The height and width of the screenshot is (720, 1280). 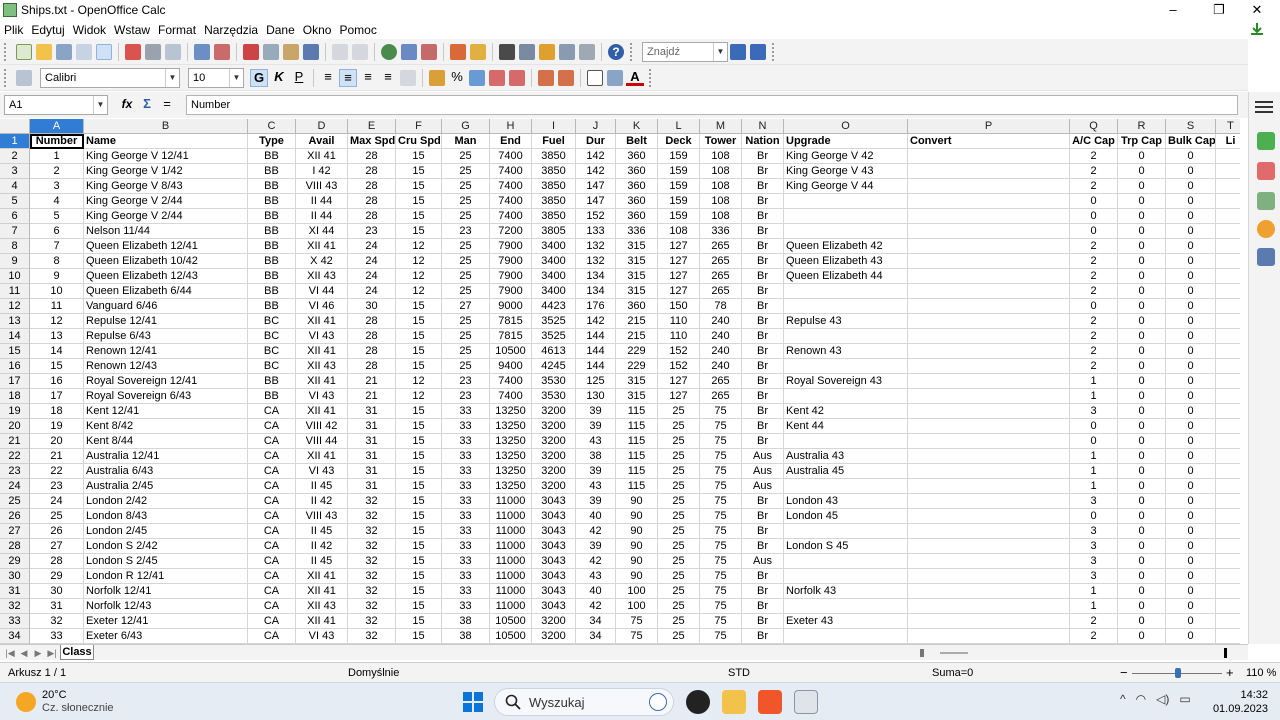 What do you see at coordinates (166, 171) in the screenshot?
I see `table-cell: King George V 1/42` at bounding box center [166, 171].